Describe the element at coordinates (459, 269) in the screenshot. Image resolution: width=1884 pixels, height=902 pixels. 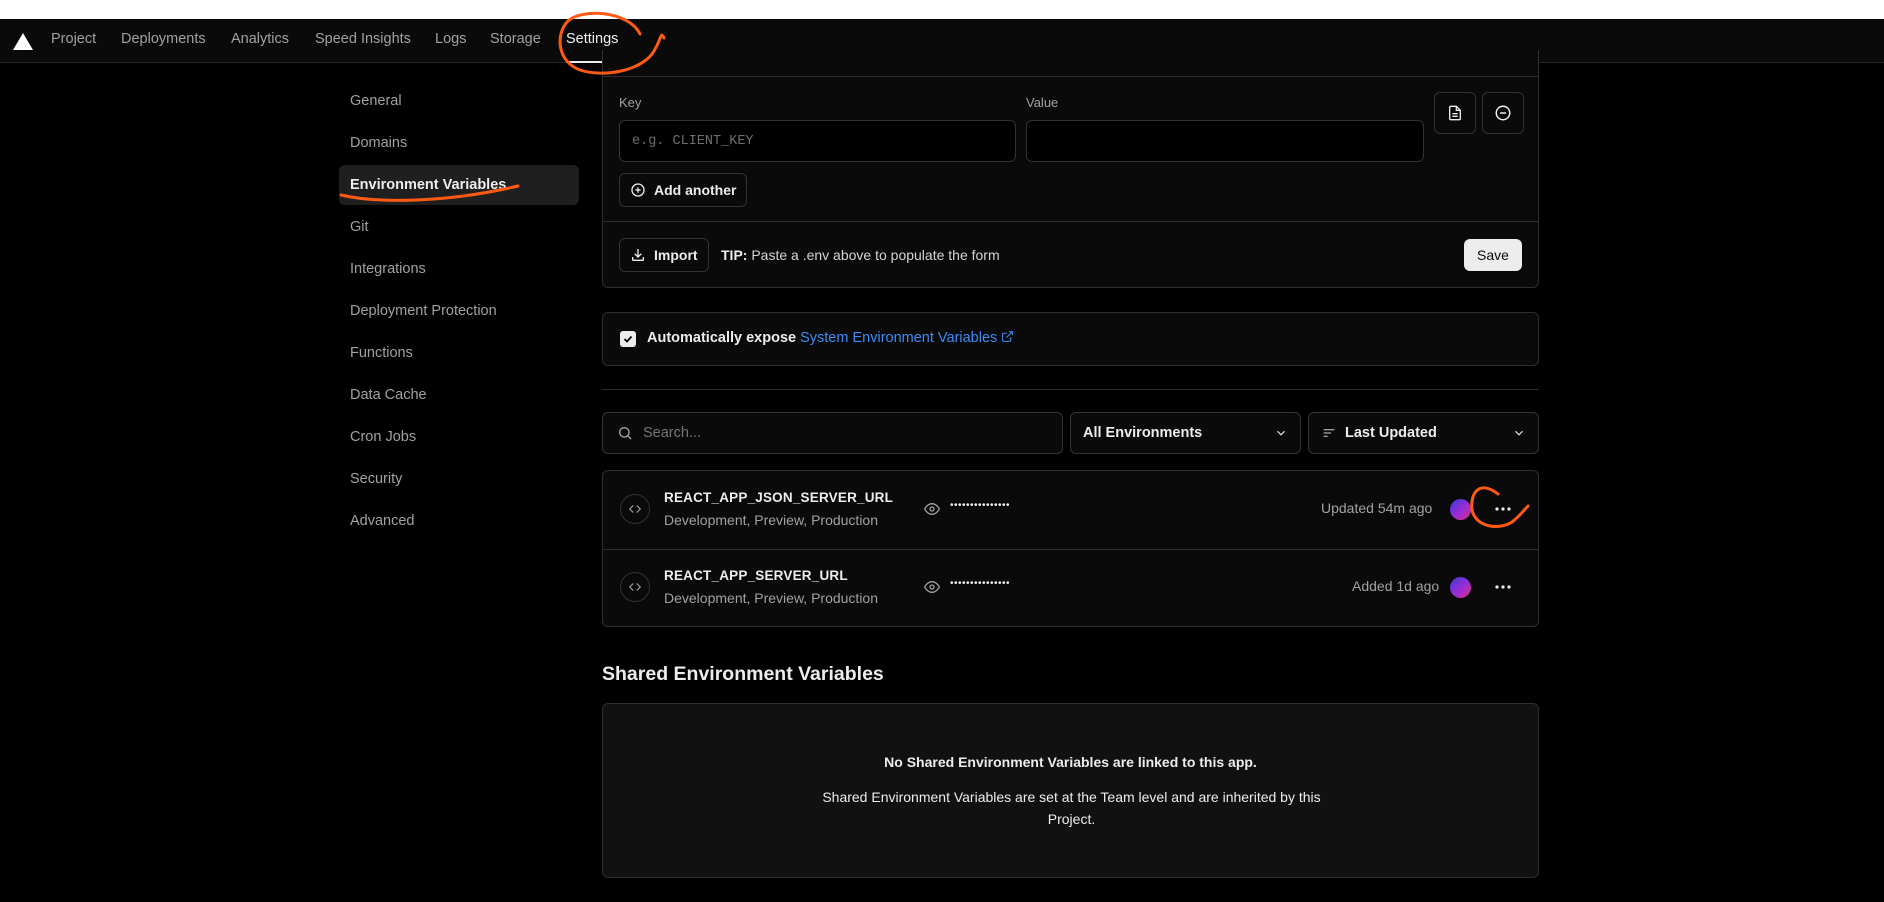
I see `sidebar-item-integrations: Integrations` at that location.